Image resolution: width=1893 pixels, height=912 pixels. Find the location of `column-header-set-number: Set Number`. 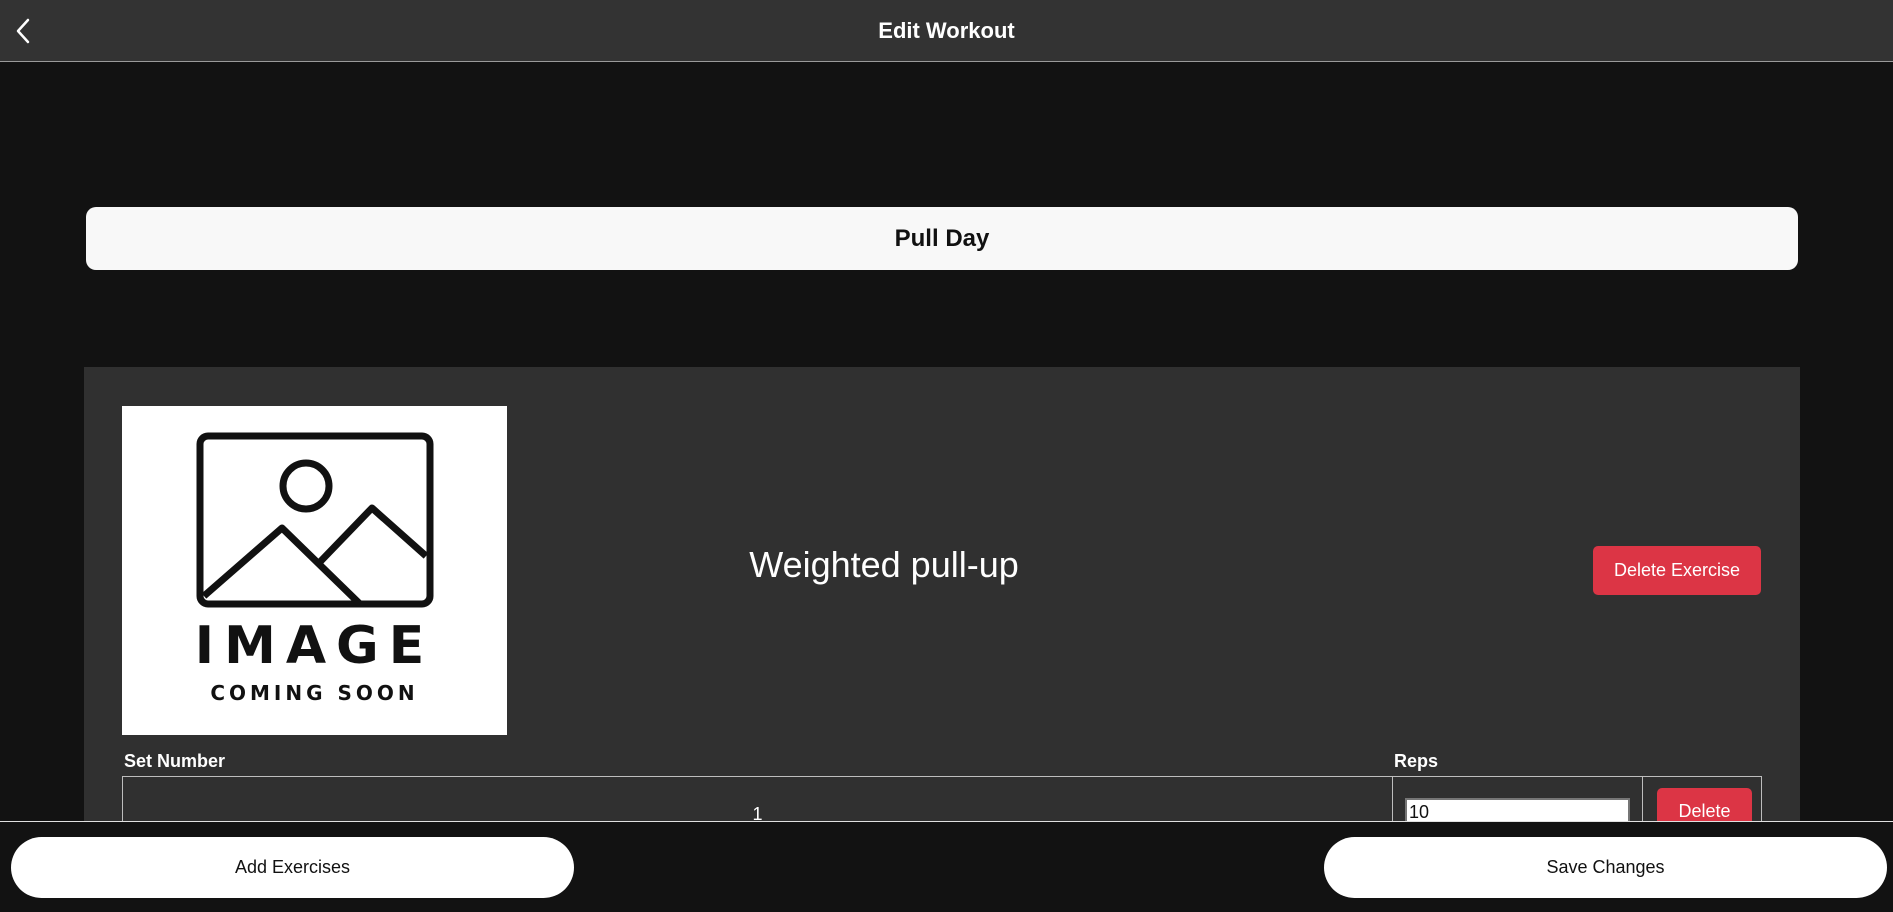

column-header-set-number: Set Number is located at coordinates (175, 761).